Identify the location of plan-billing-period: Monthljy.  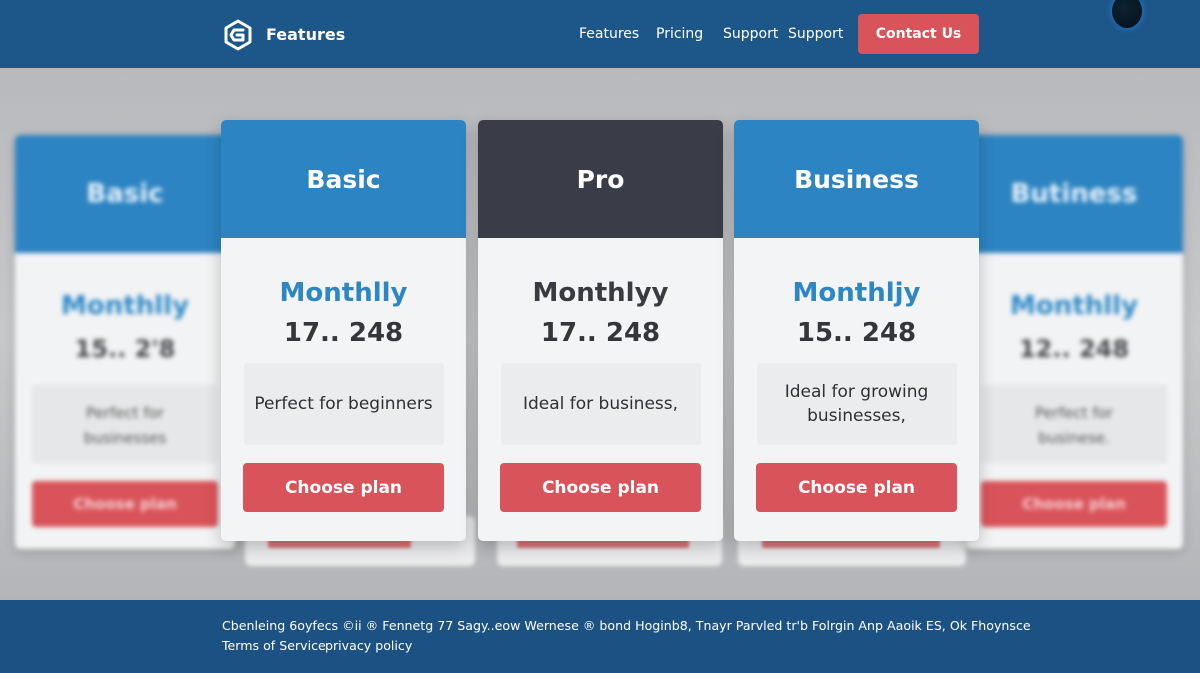
(856, 293).